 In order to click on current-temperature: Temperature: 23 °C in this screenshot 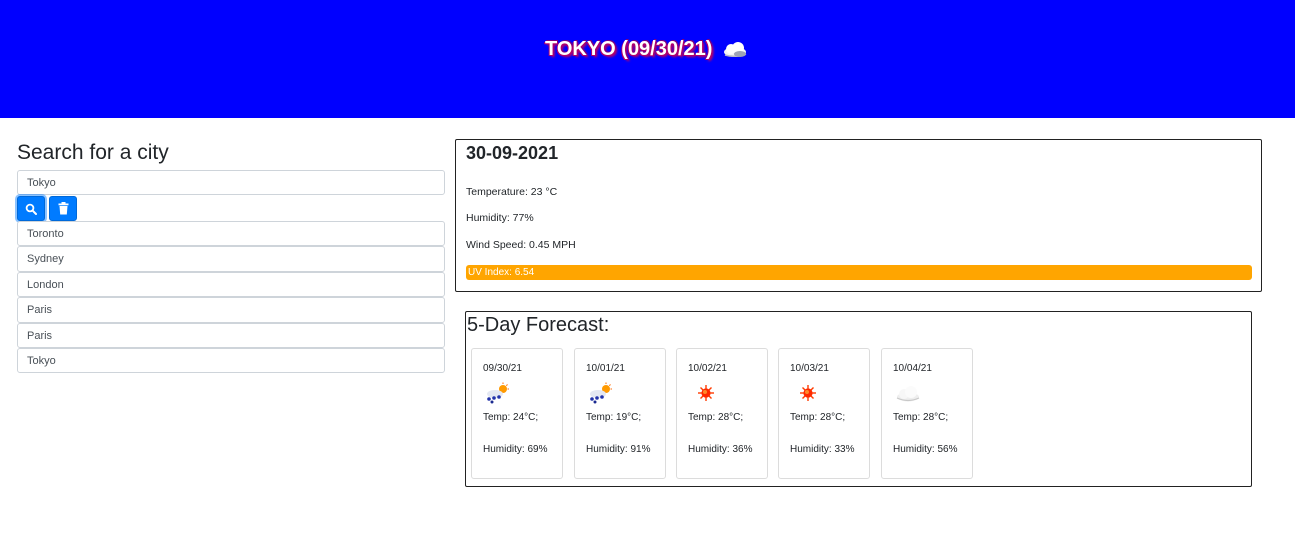, I will do `click(512, 192)`.